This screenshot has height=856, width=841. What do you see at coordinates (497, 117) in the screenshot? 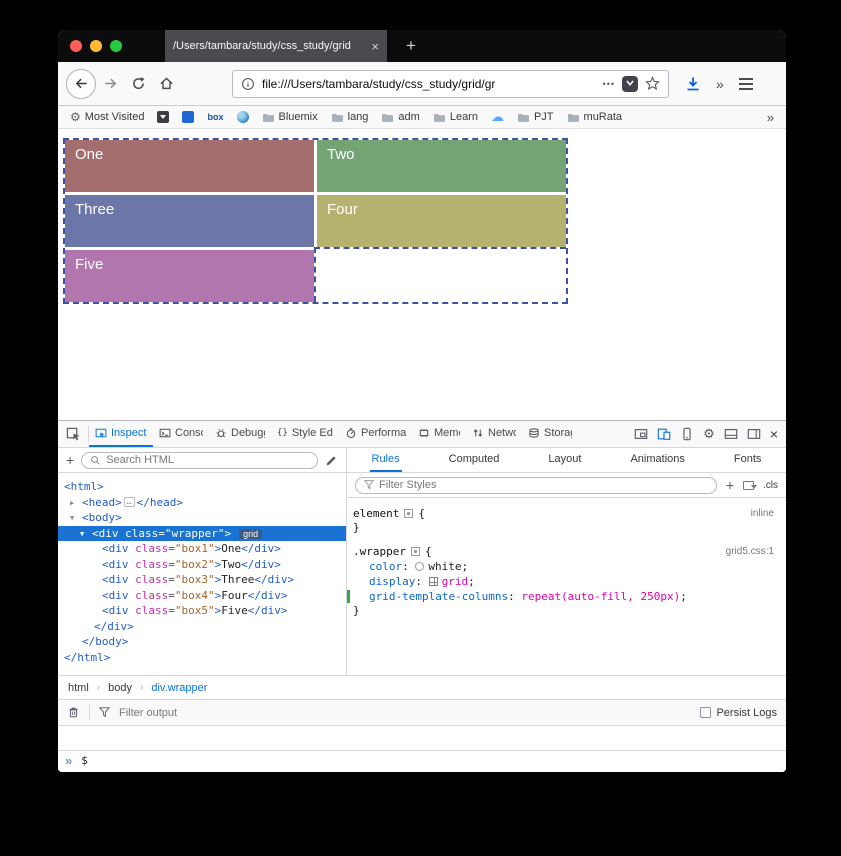
I see `cloud-bookmark-icon: ☁` at bounding box center [497, 117].